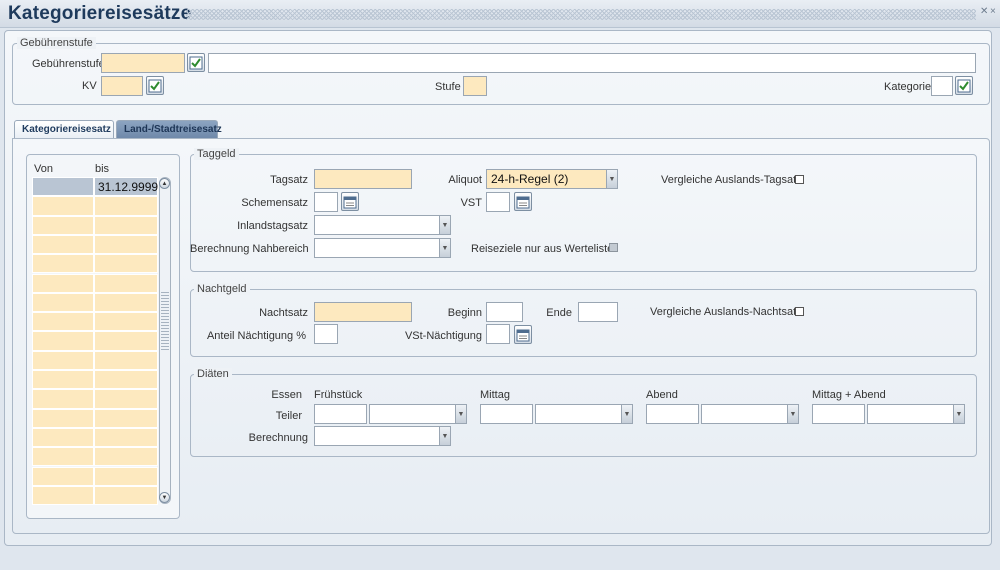 The image size is (1000, 570). I want to click on minimize-icon: ✕, so click(984, 11).